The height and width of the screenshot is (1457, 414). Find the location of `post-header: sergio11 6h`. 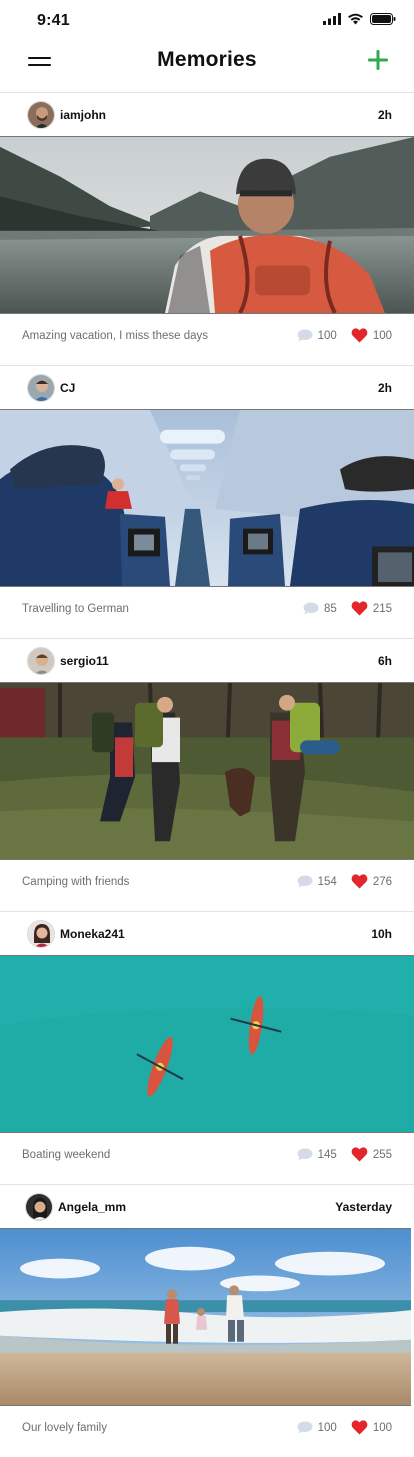

post-header: sergio11 6h is located at coordinates (207, 660).